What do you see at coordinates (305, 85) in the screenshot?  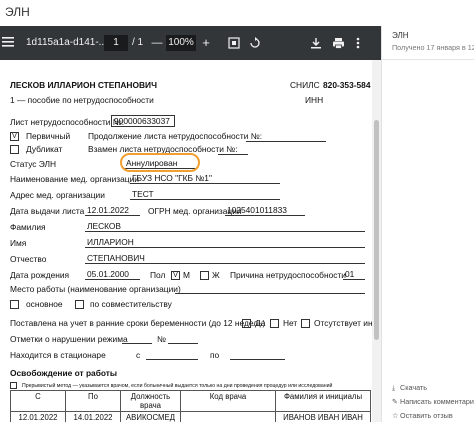 I see `snils-label: СНИЛС` at bounding box center [305, 85].